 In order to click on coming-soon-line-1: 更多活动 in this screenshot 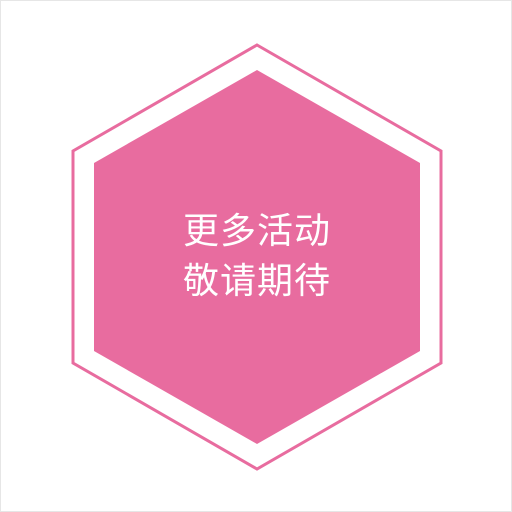, I will do `click(256, 231)`.